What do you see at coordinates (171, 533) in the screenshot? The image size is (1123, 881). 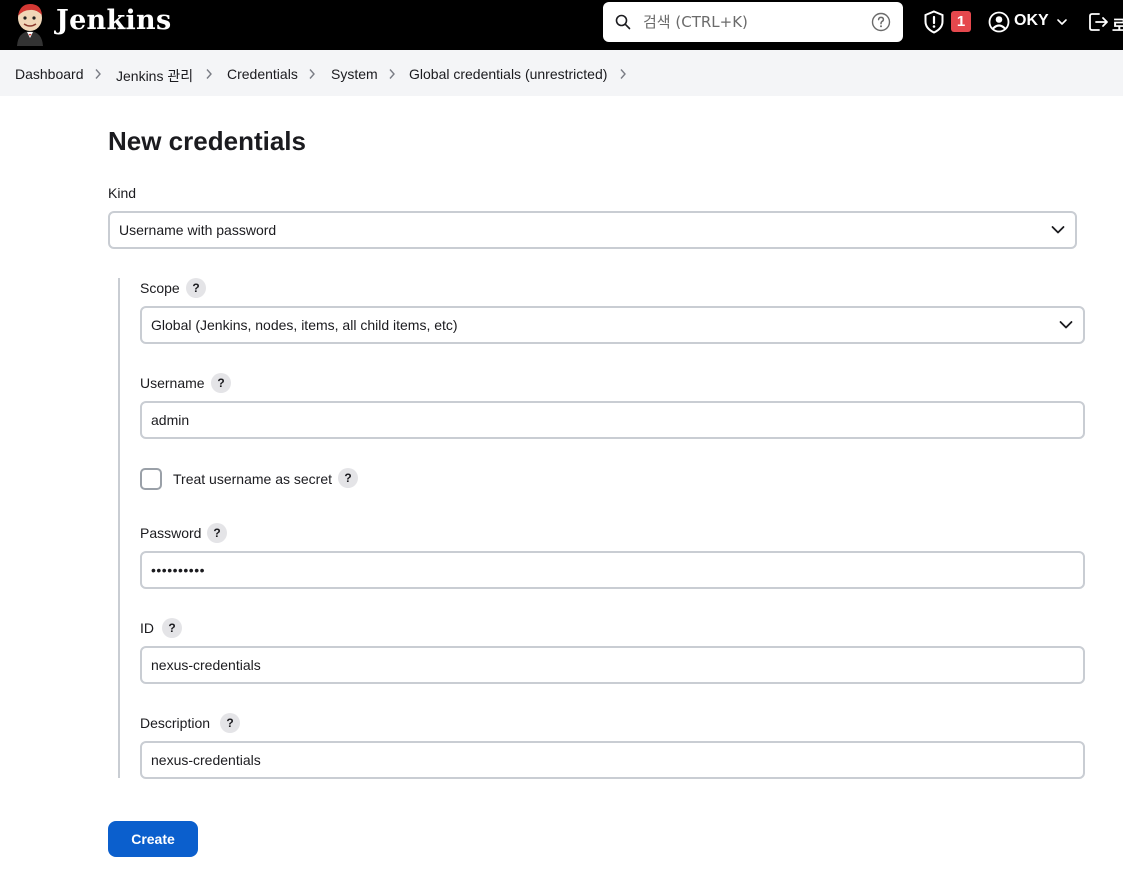 I see `password-label: Password` at bounding box center [171, 533].